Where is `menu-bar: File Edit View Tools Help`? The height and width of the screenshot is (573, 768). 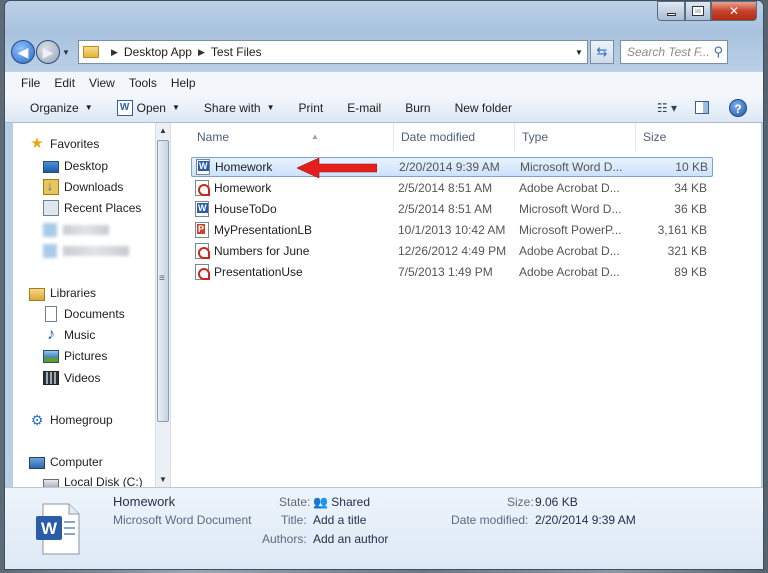
menu-bar: File Edit View Tools Help is located at coordinates (384, 82).